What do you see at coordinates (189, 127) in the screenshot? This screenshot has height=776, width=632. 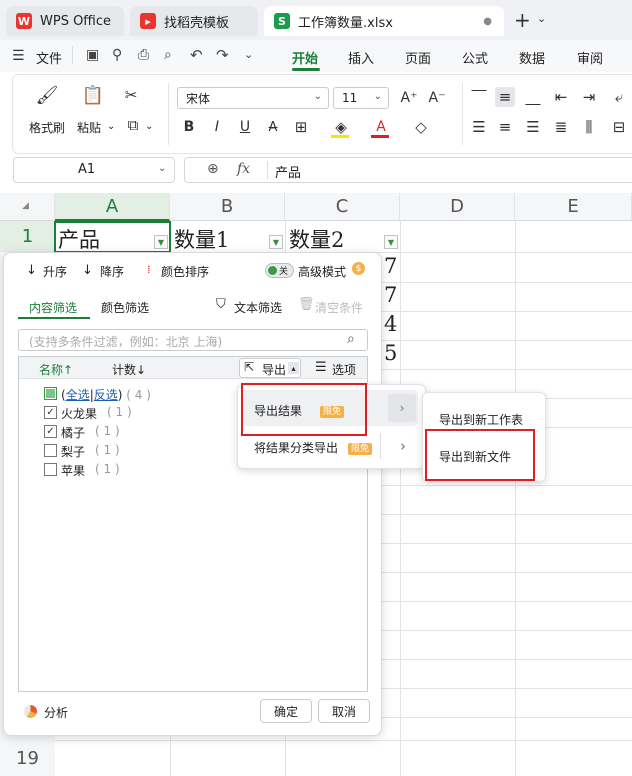 I see `bold-icon: B` at bounding box center [189, 127].